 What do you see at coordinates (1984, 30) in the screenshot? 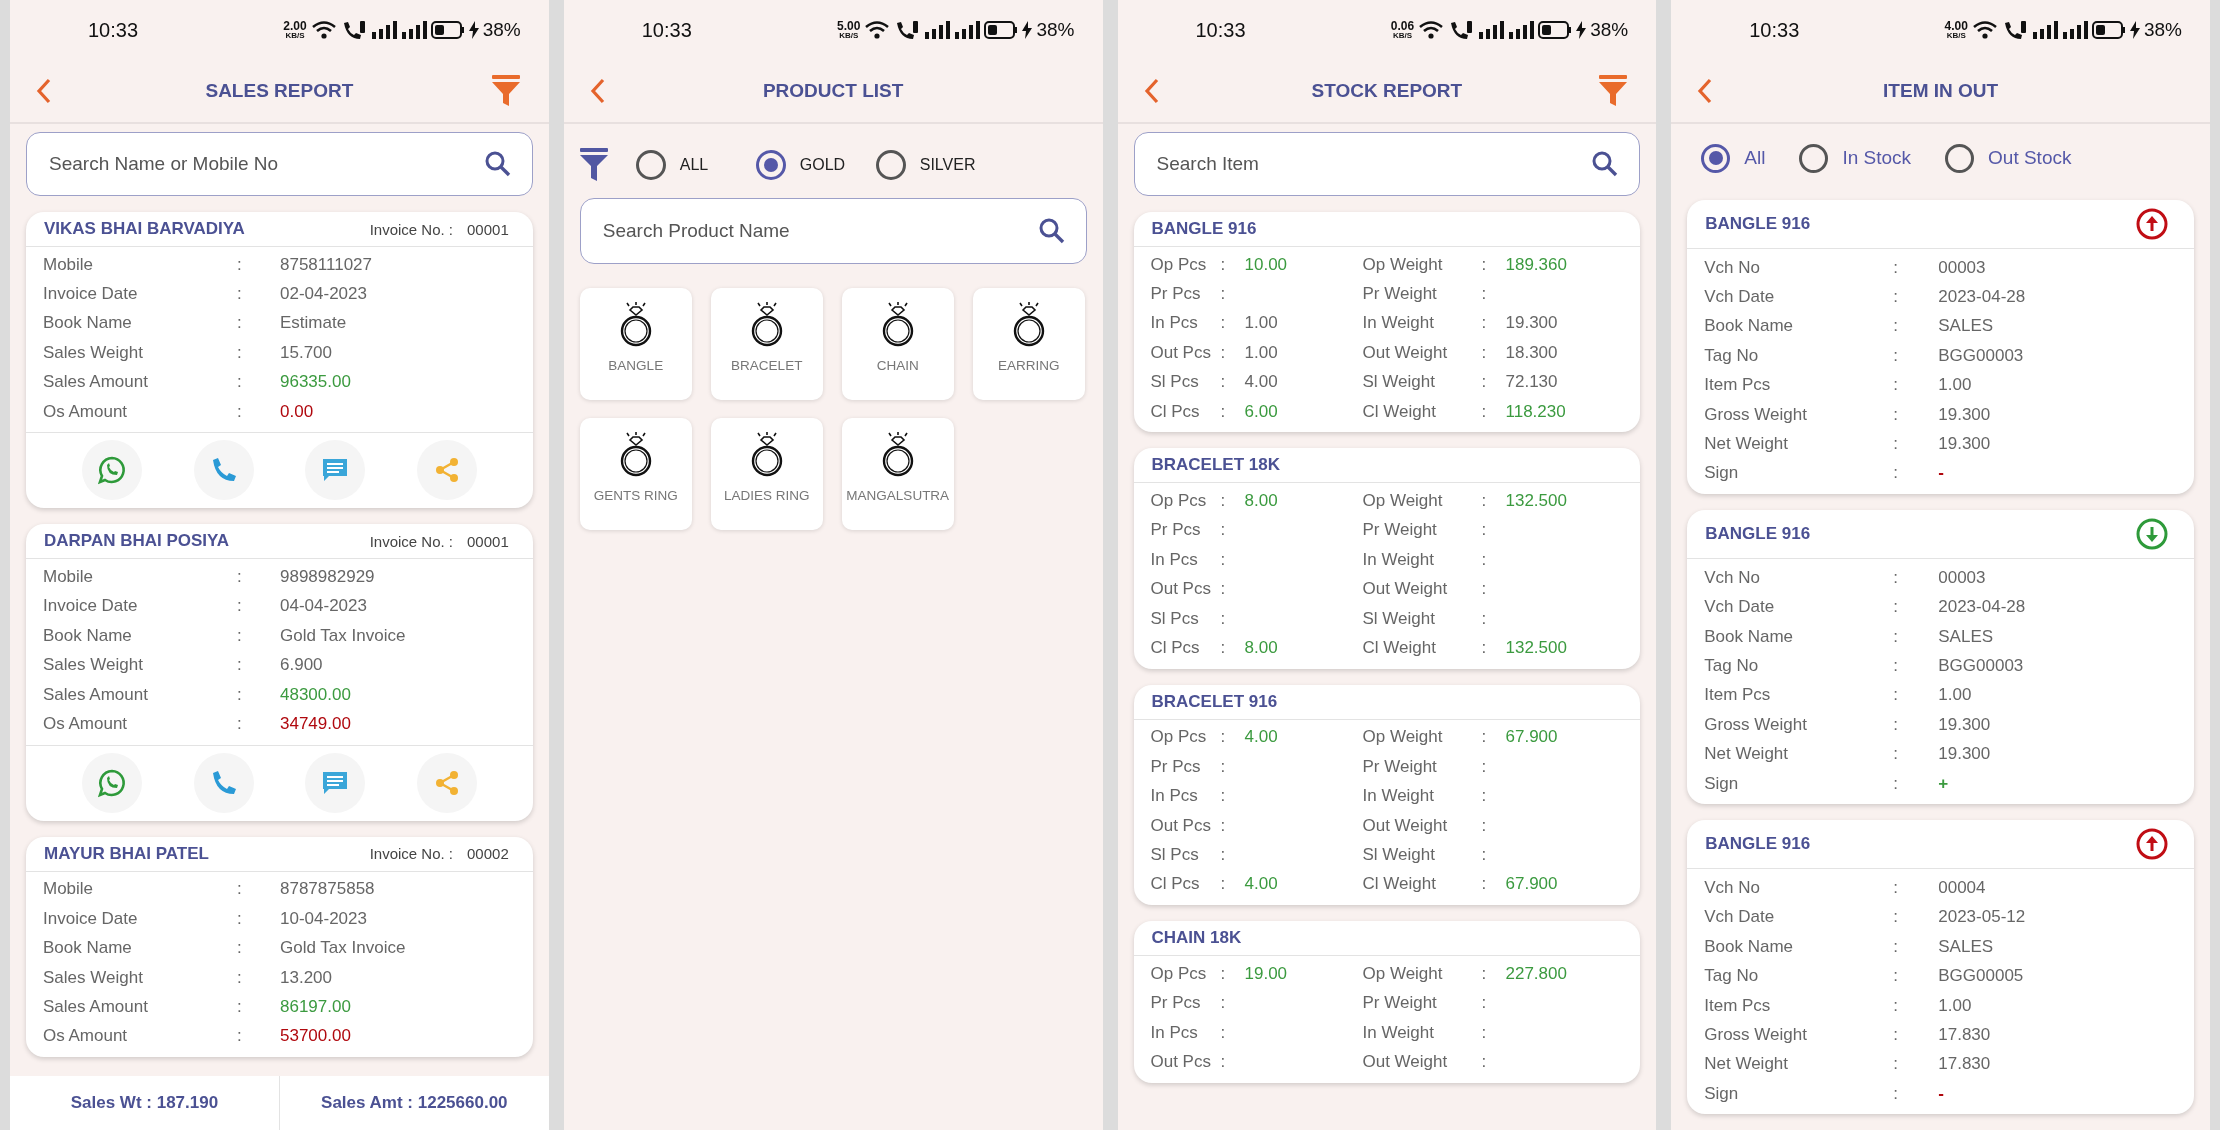
I see `wifi-icon` at bounding box center [1984, 30].